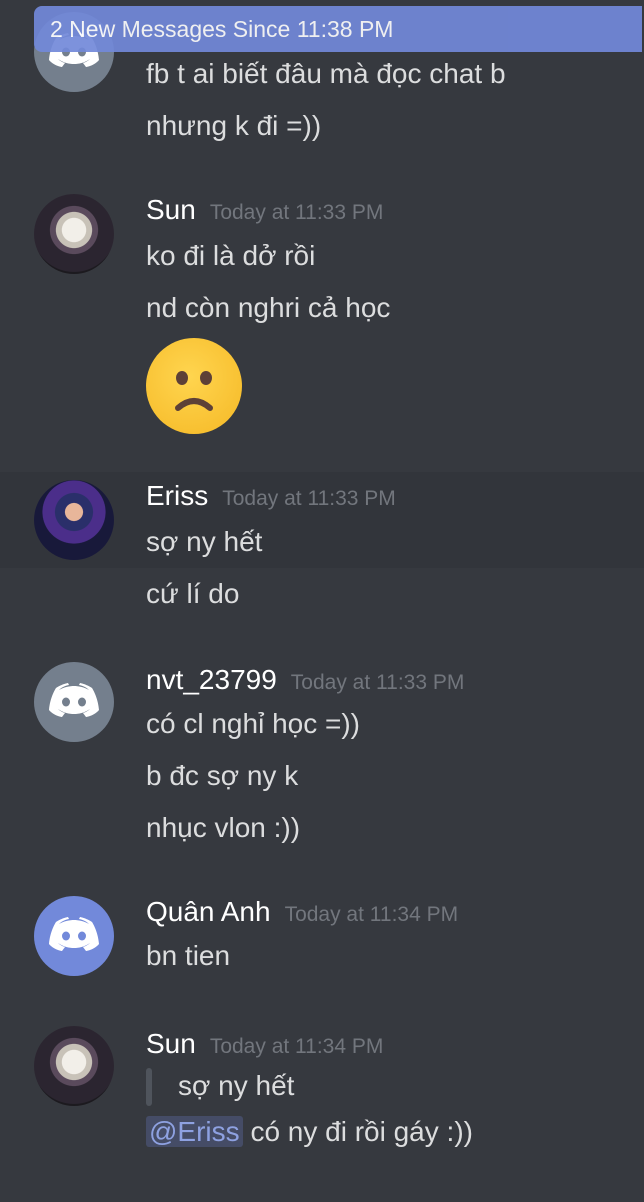  What do you see at coordinates (234, 125) in the screenshot?
I see `message-text: nhưng k đi =))` at bounding box center [234, 125].